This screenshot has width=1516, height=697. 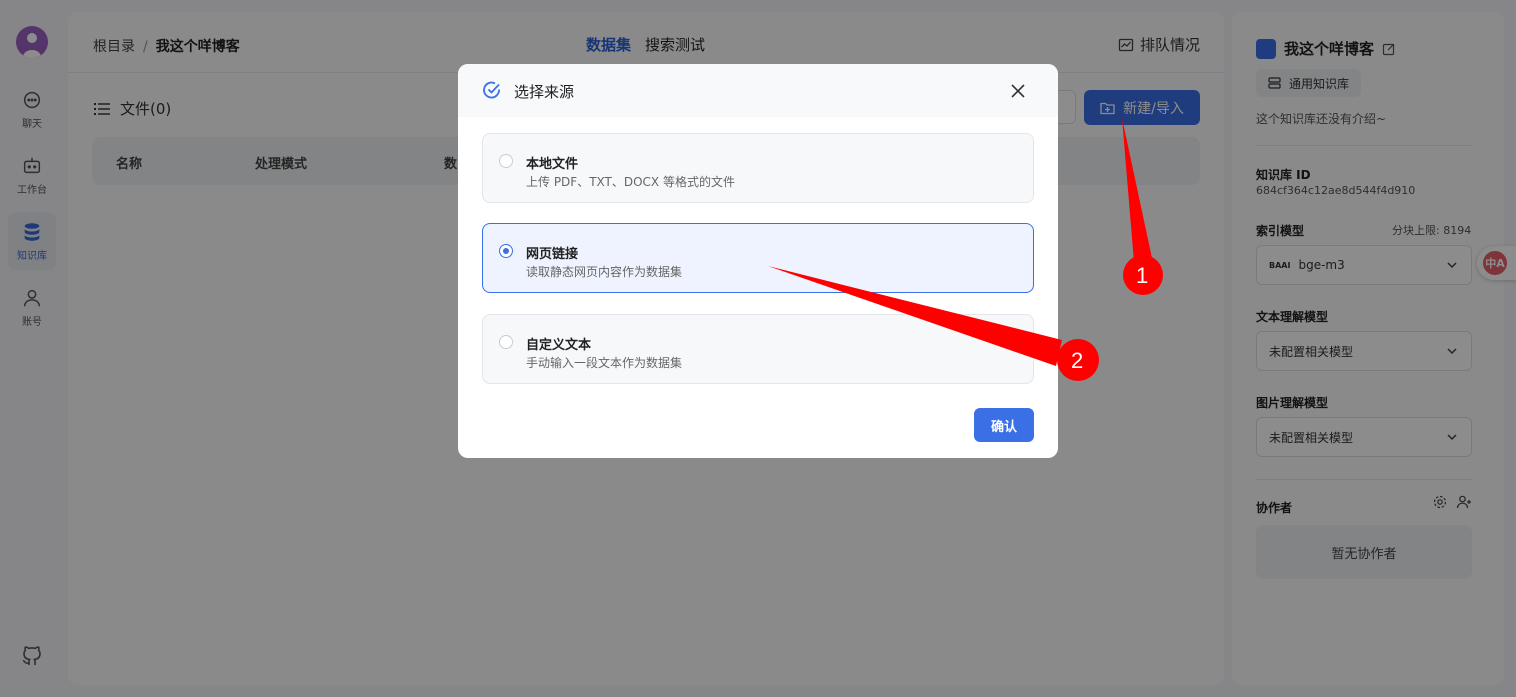 What do you see at coordinates (758, 349) in the screenshot?
I see `source-option-custom-text: 自定义文本 手动输入一段文本作为数据集` at bounding box center [758, 349].